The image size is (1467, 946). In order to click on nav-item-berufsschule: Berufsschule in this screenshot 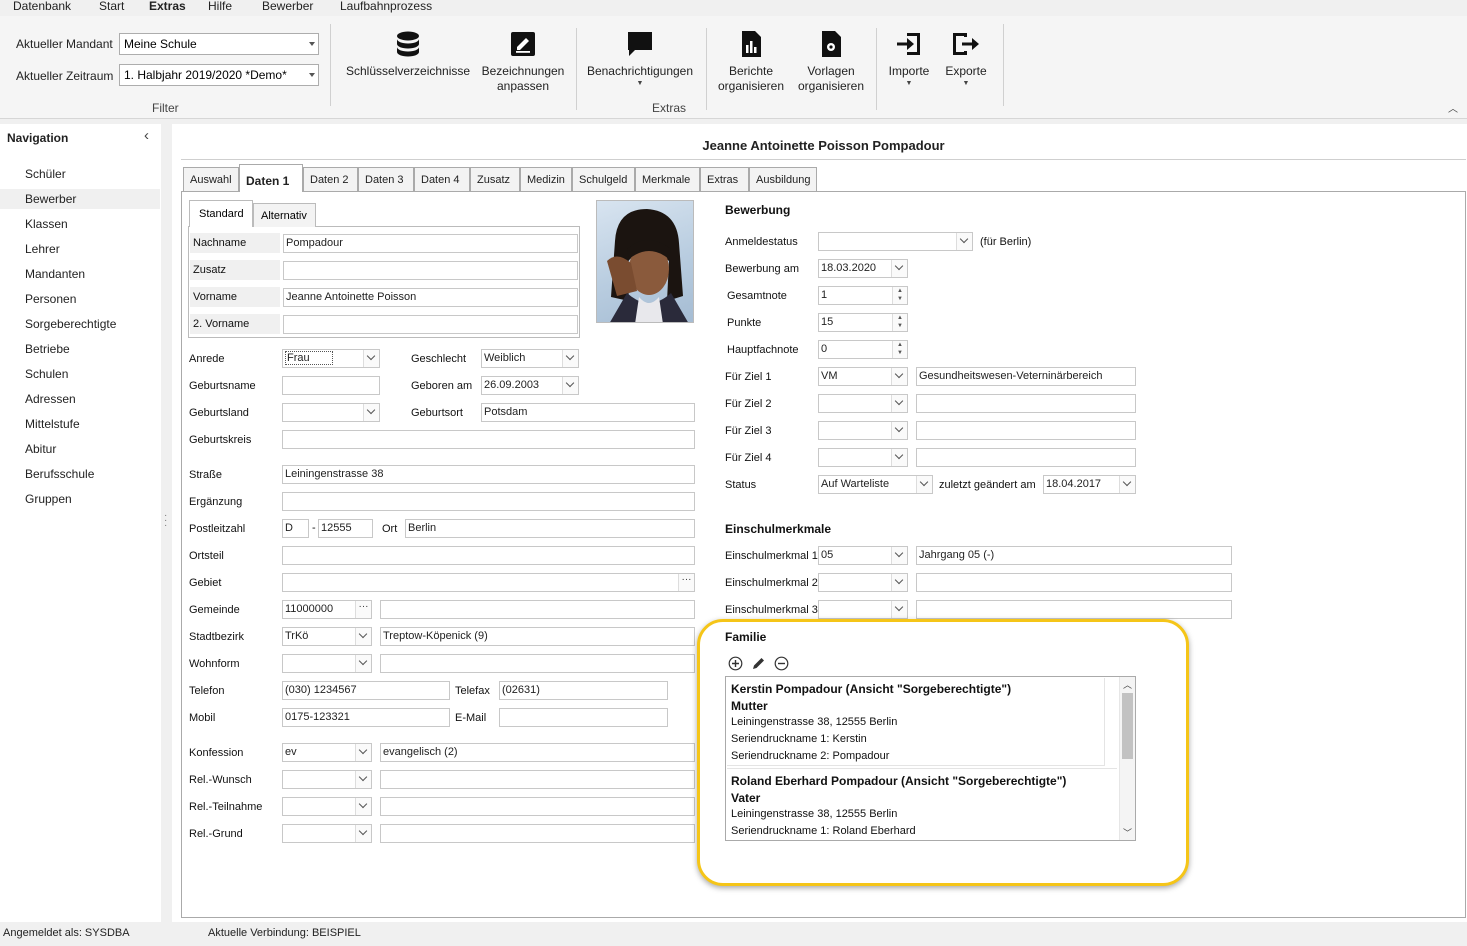, I will do `click(80, 474)`.